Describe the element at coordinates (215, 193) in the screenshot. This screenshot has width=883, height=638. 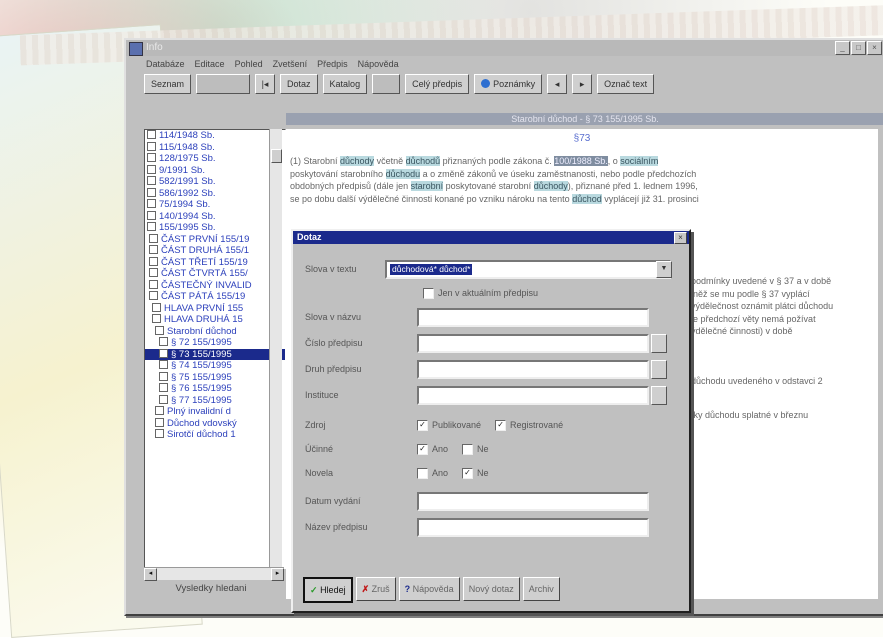
I see `tree-item: 586/1992 Sb.` at that location.